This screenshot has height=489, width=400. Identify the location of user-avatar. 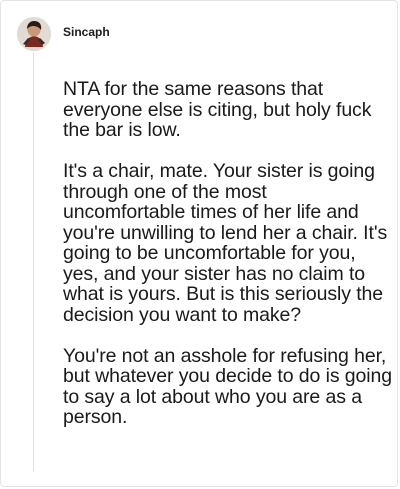
(34, 34).